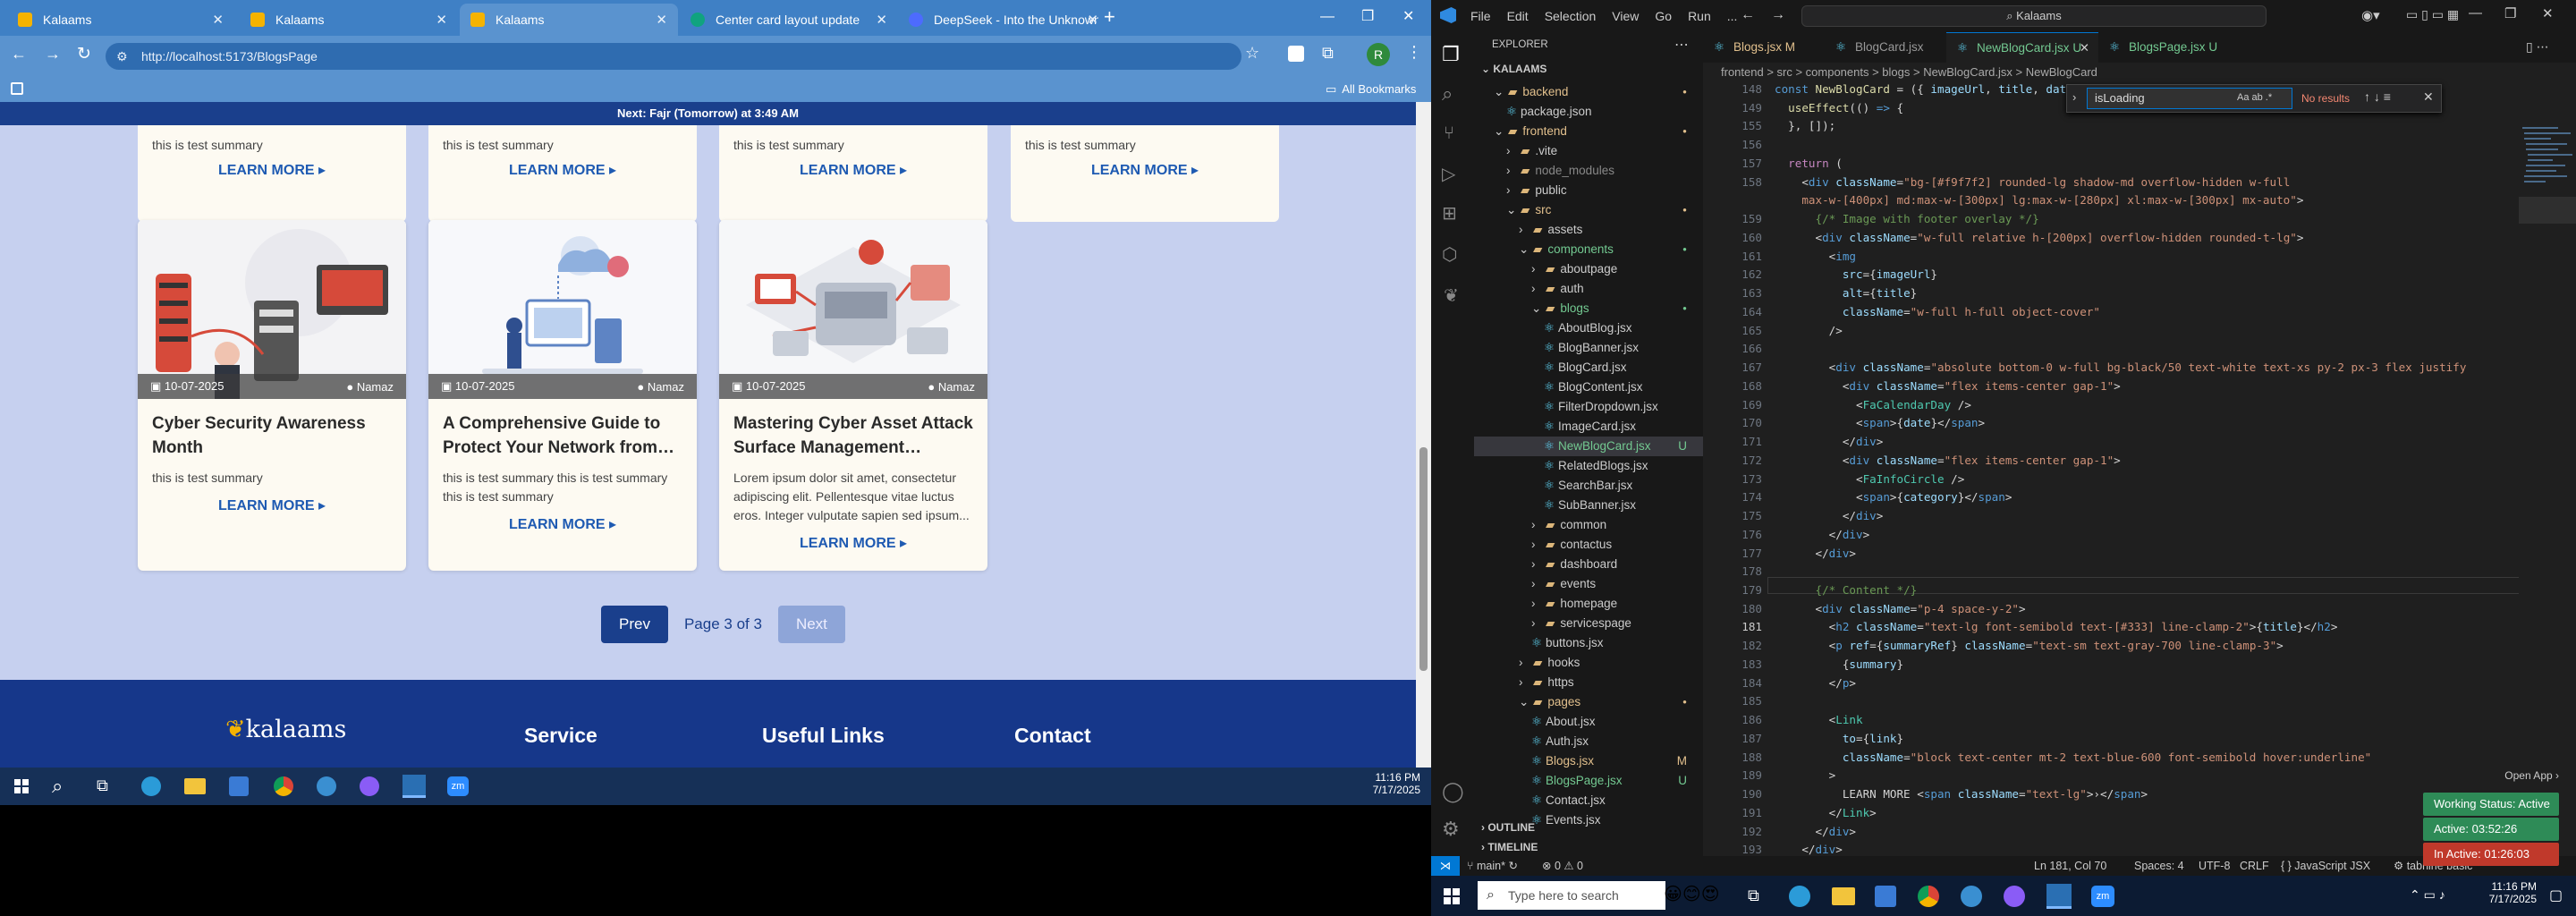 The width and height of the screenshot is (2576, 916). What do you see at coordinates (1513, 69) in the screenshot?
I see `workspace-root: ⌄ KALAAMS` at bounding box center [1513, 69].